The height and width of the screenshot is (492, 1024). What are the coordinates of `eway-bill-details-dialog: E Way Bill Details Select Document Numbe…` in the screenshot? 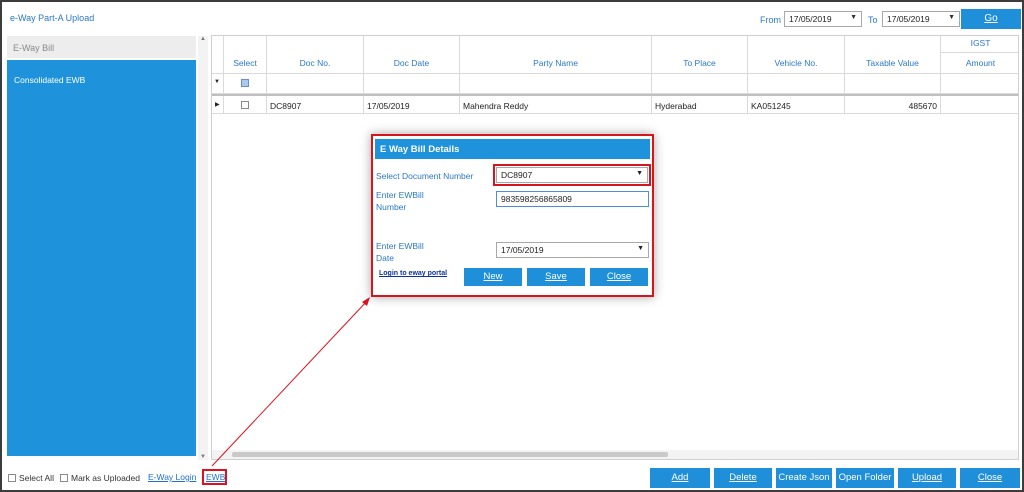 It's located at (512, 215).